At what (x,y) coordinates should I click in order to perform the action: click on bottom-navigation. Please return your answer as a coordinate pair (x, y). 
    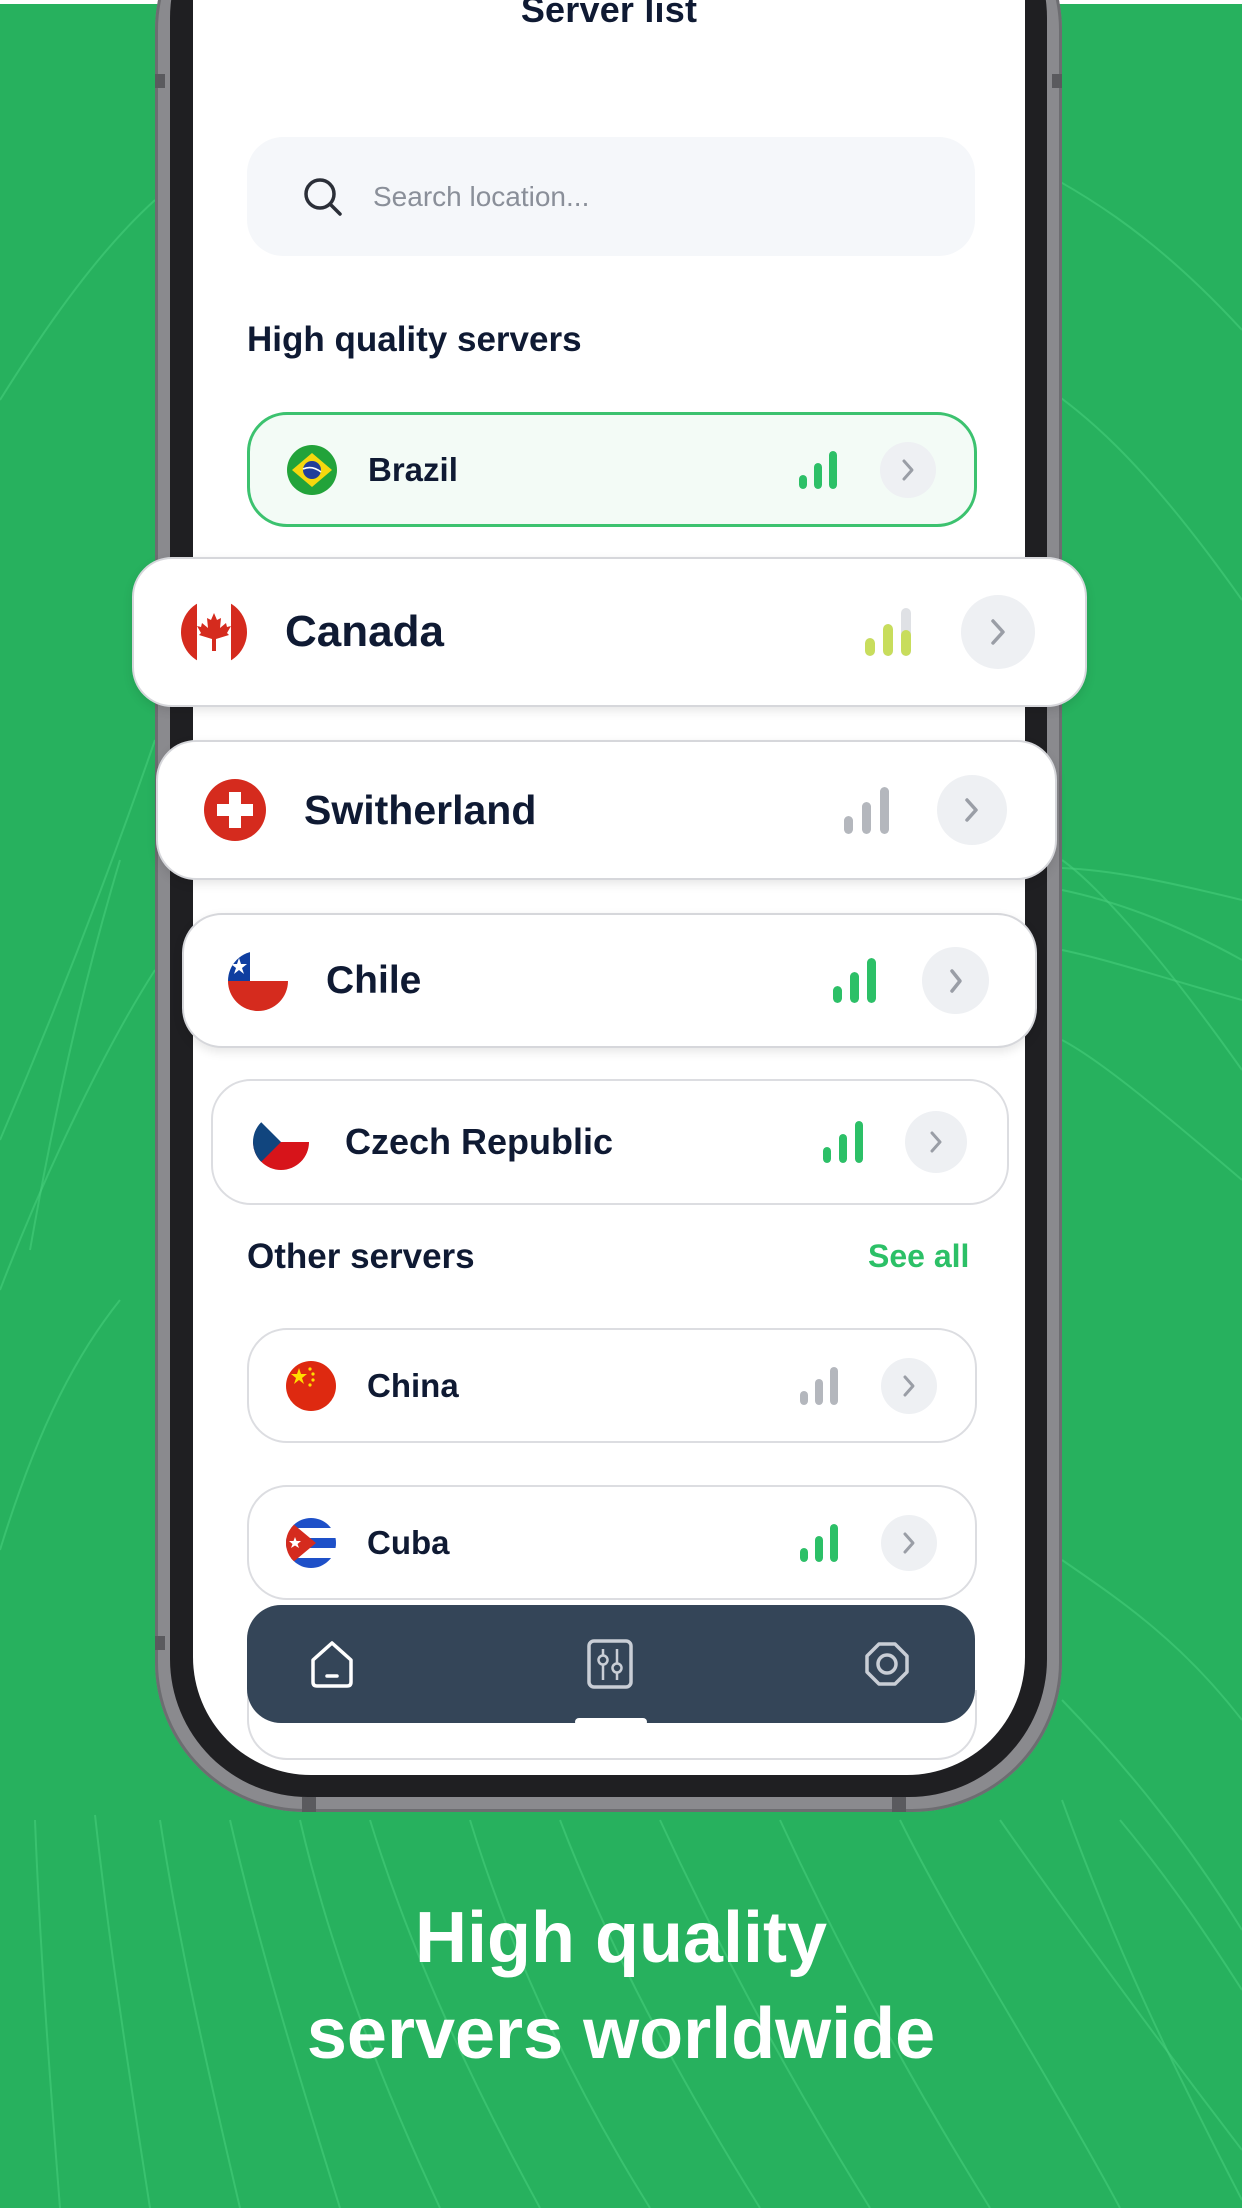
    Looking at the image, I should click on (611, 1664).